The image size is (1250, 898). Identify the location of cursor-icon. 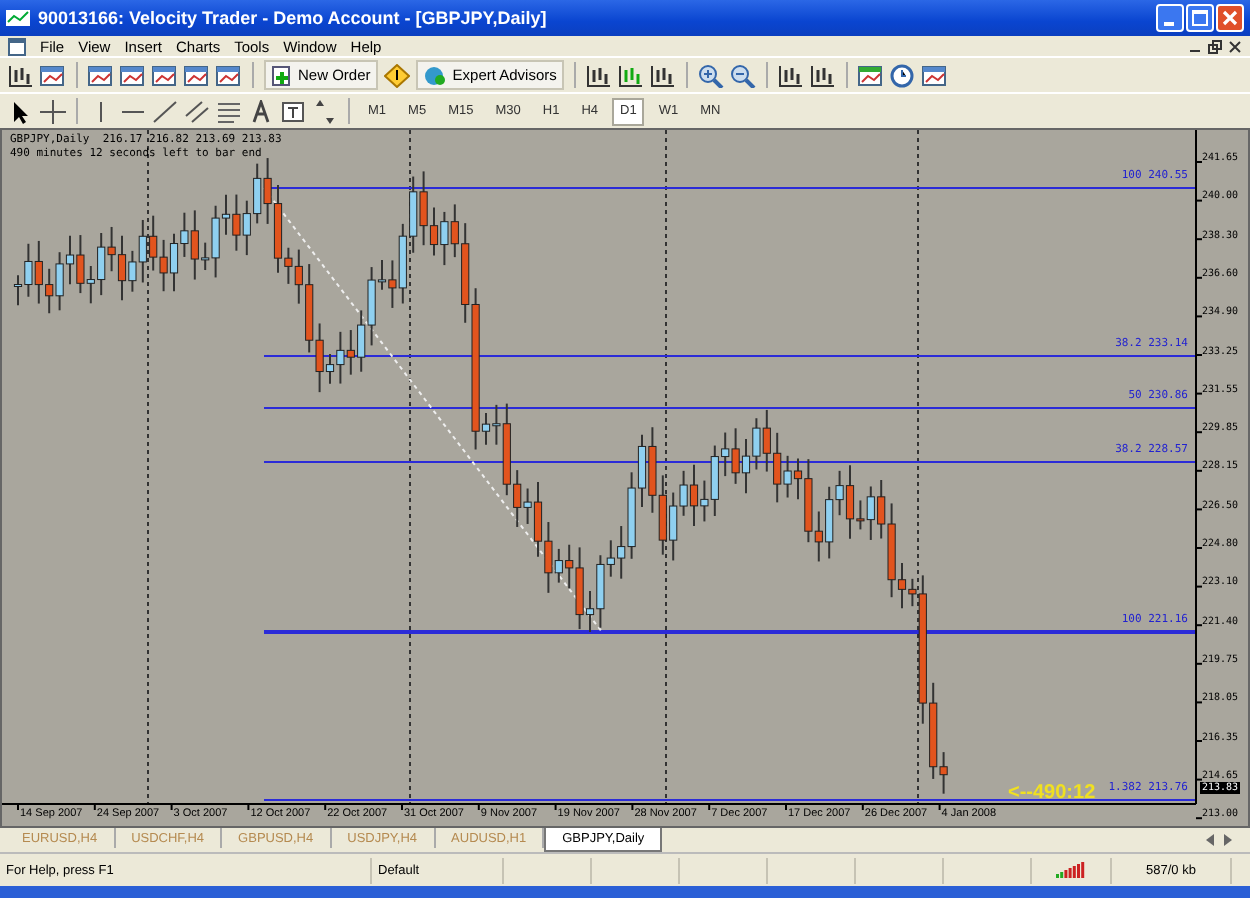
(21, 111).